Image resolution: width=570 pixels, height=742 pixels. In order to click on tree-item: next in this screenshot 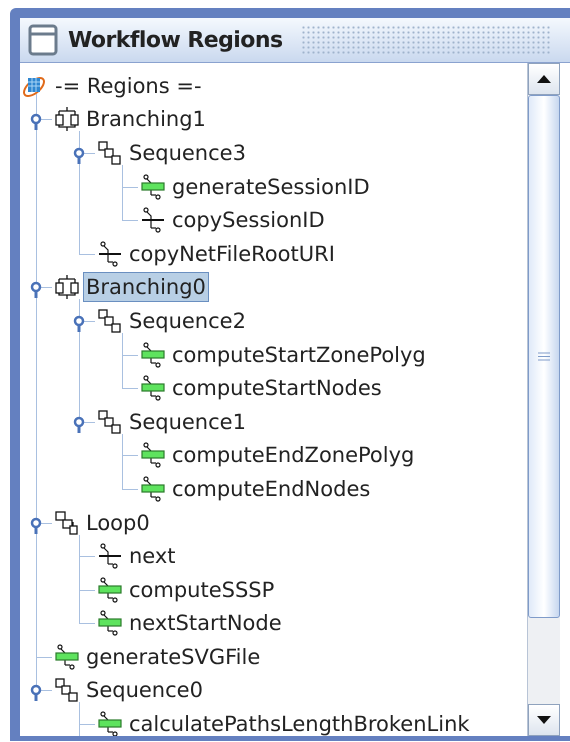, I will do `click(152, 556)`.